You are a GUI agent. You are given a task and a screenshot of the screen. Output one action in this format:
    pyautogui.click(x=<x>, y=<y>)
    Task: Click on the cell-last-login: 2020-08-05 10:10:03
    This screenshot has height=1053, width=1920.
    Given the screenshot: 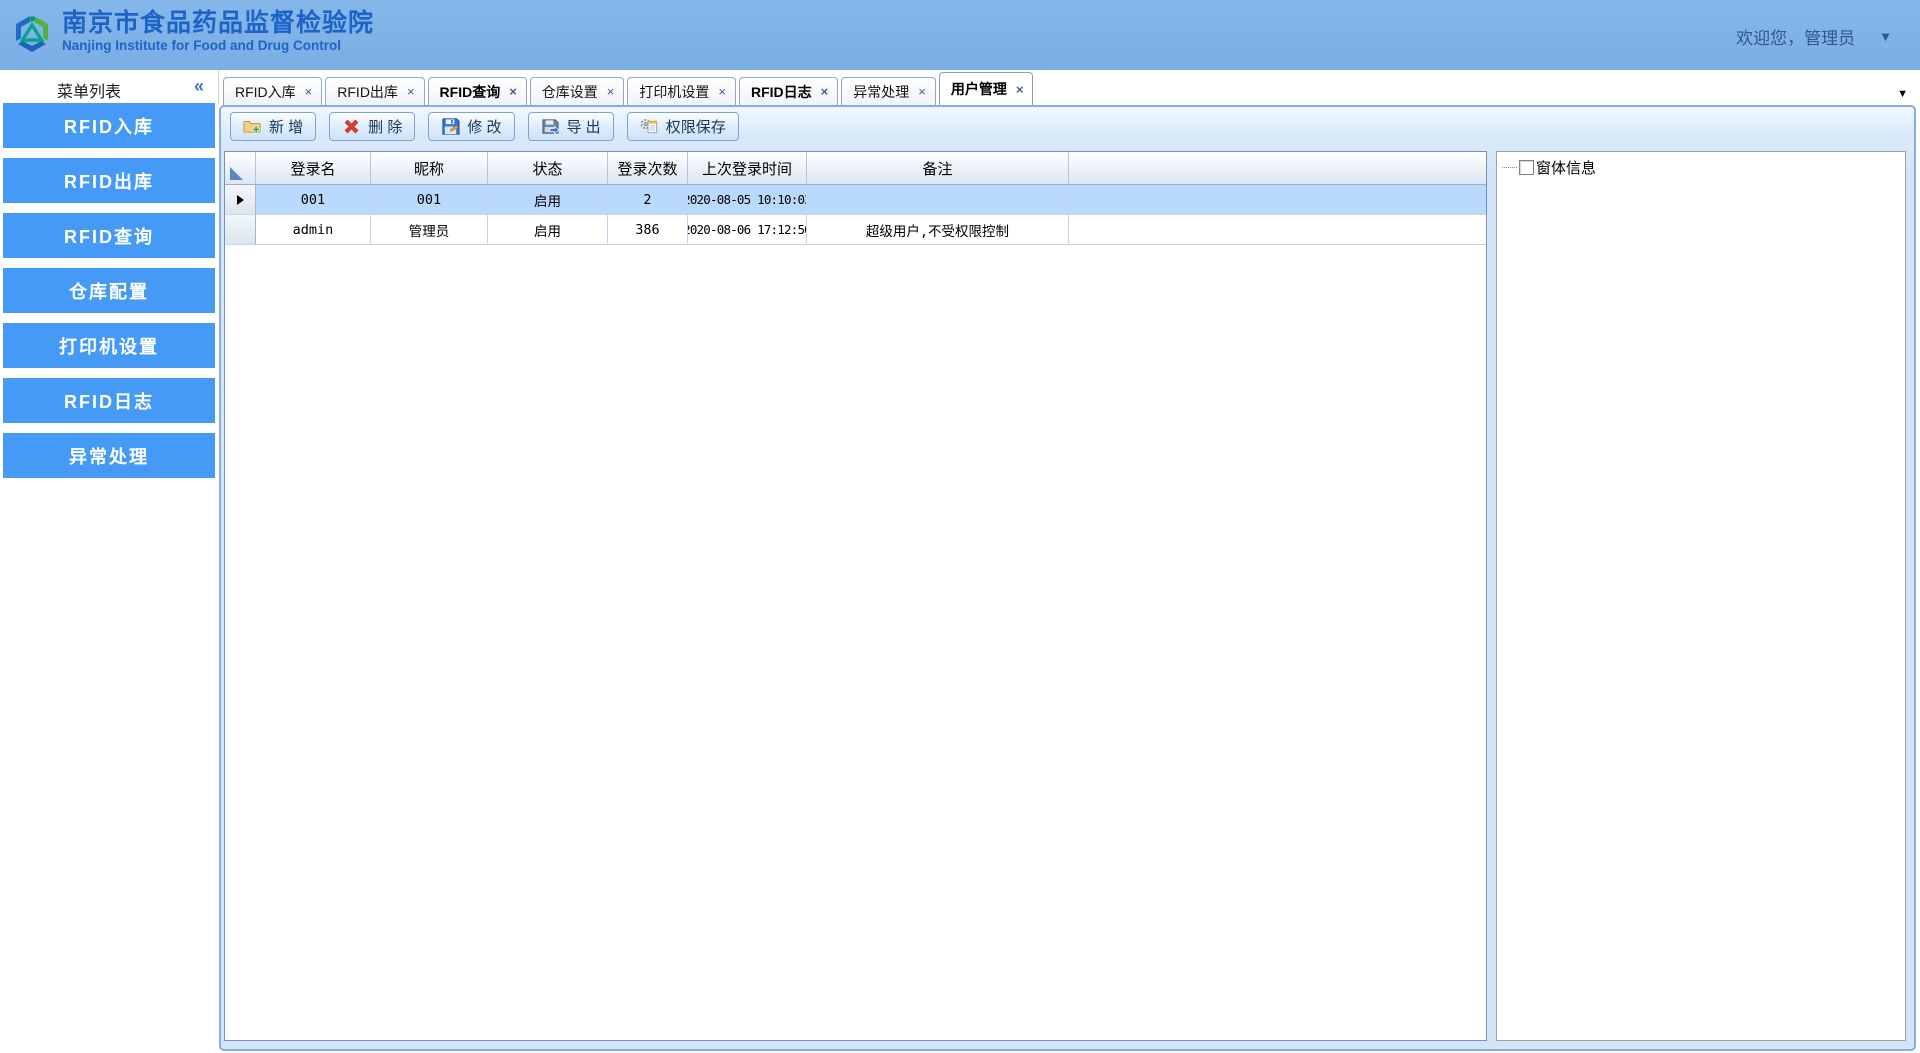 What is the action you would take?
    pyautogui.click(x=747, y=200)
    